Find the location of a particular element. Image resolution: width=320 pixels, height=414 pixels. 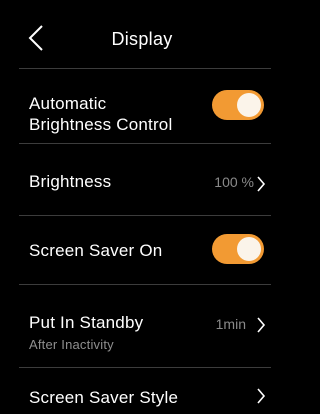

brightness-value: 100 % is located at coordinates (234, 182).